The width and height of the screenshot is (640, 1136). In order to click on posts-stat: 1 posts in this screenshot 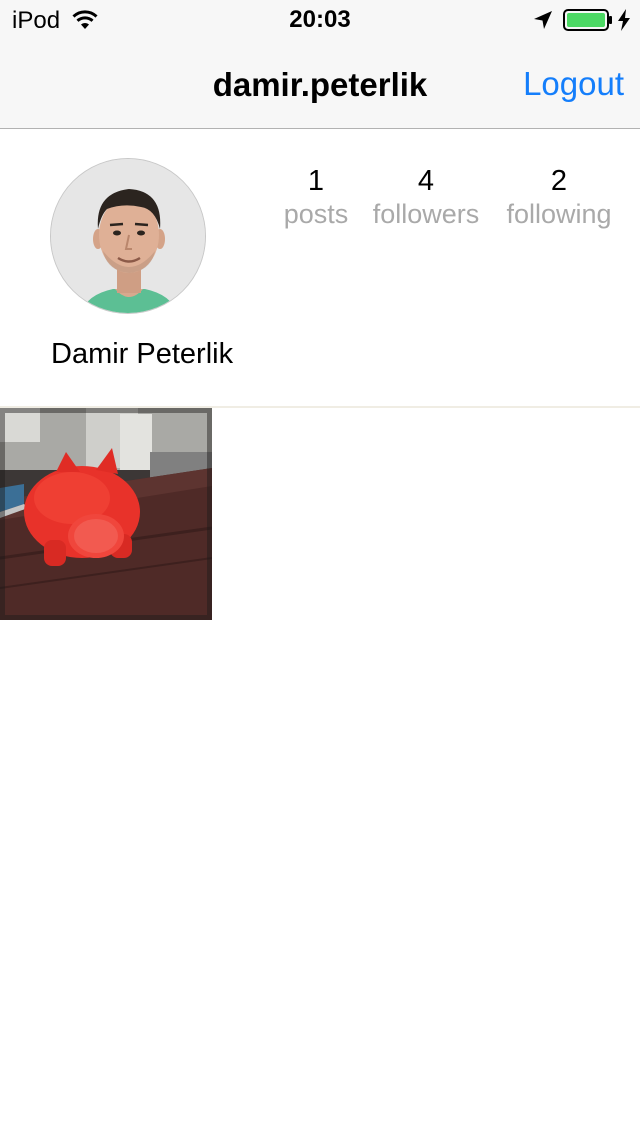, I will do `click(316, 197)`.